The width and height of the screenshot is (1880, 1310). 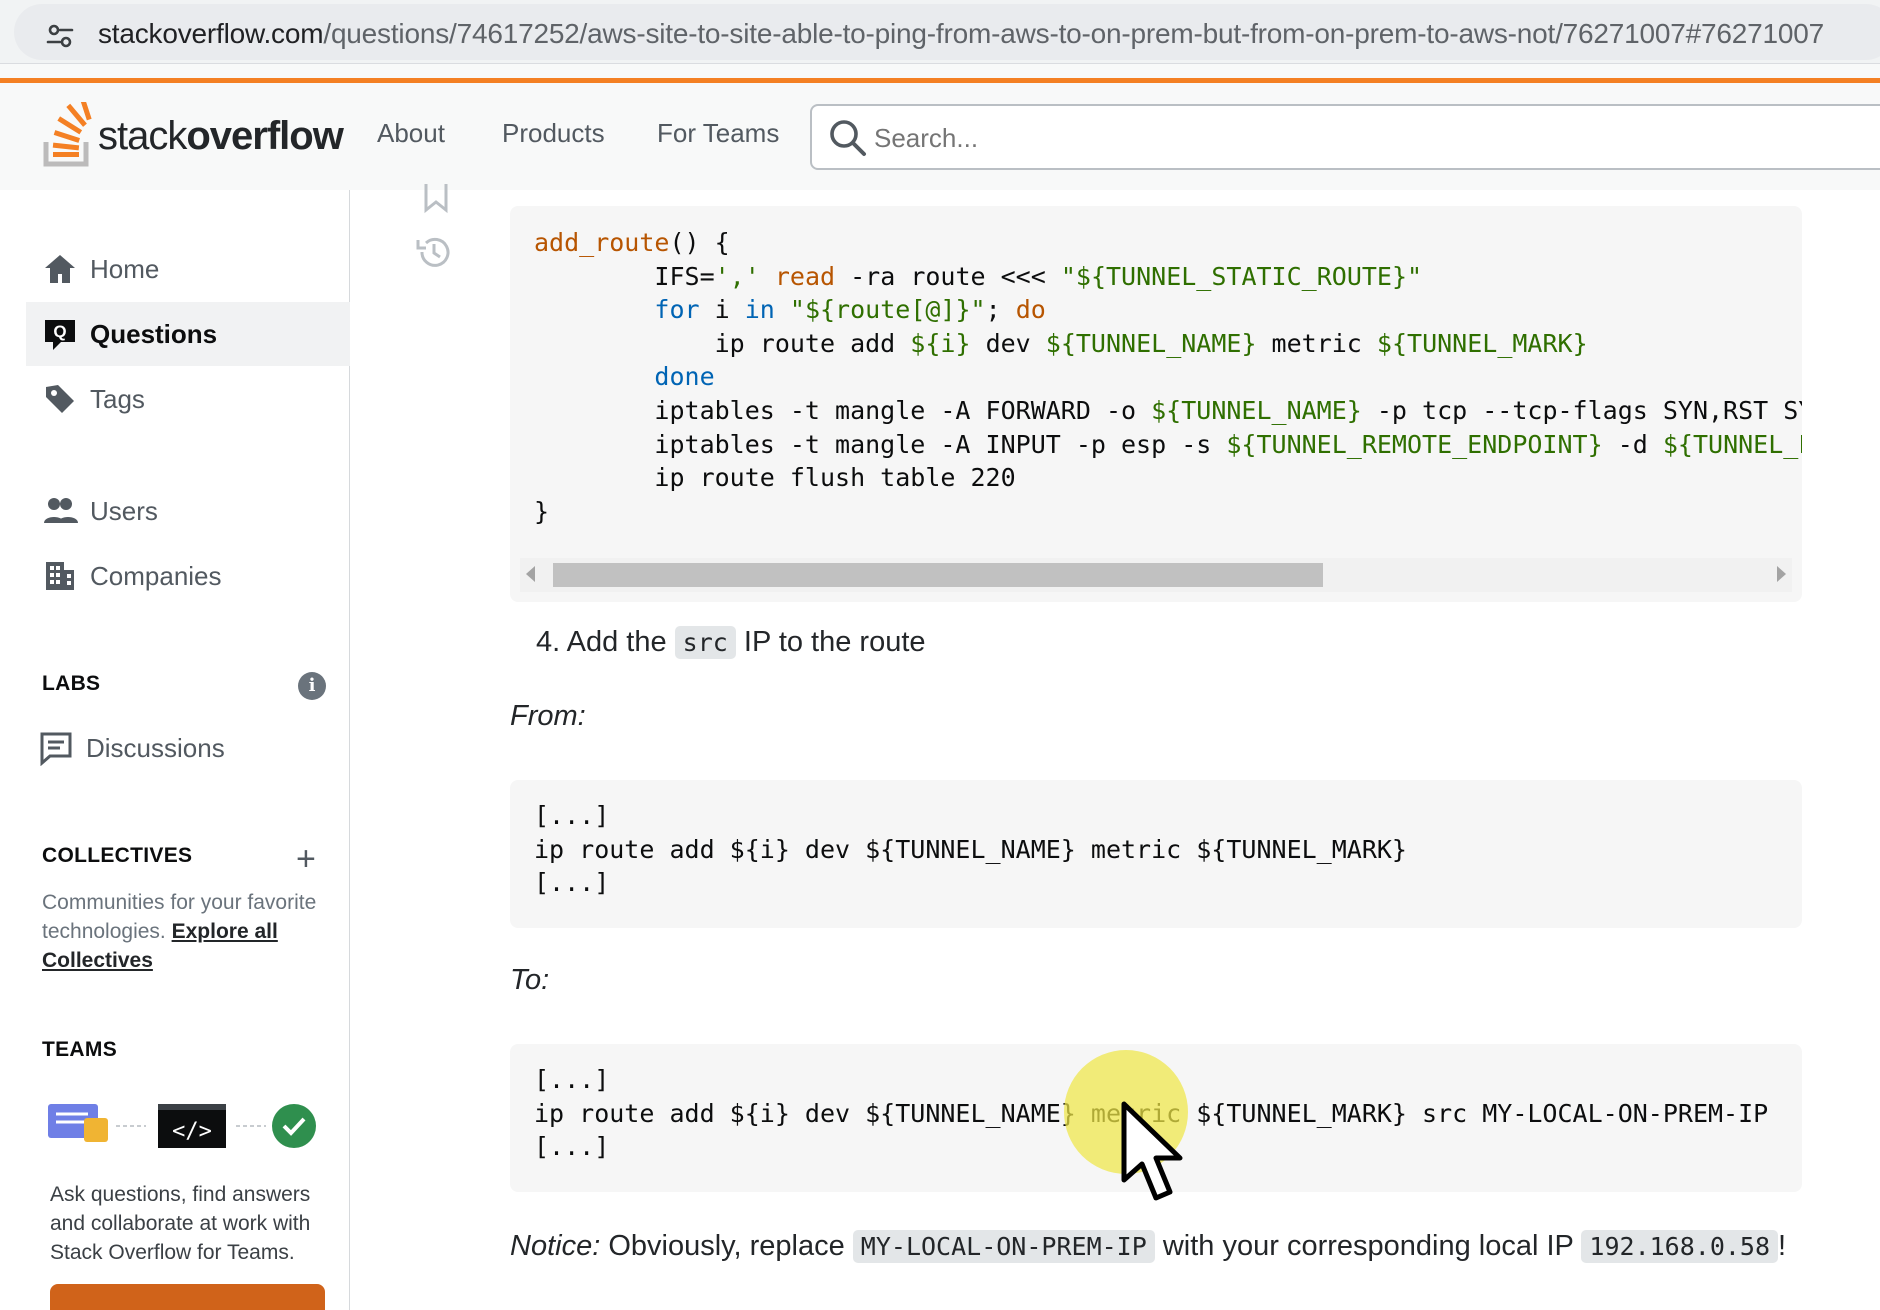 What do you see at coordinates (155, 747) in the screenshot?
I see `sidebar-item-label: Discussions` at bounding box center [155, 747].